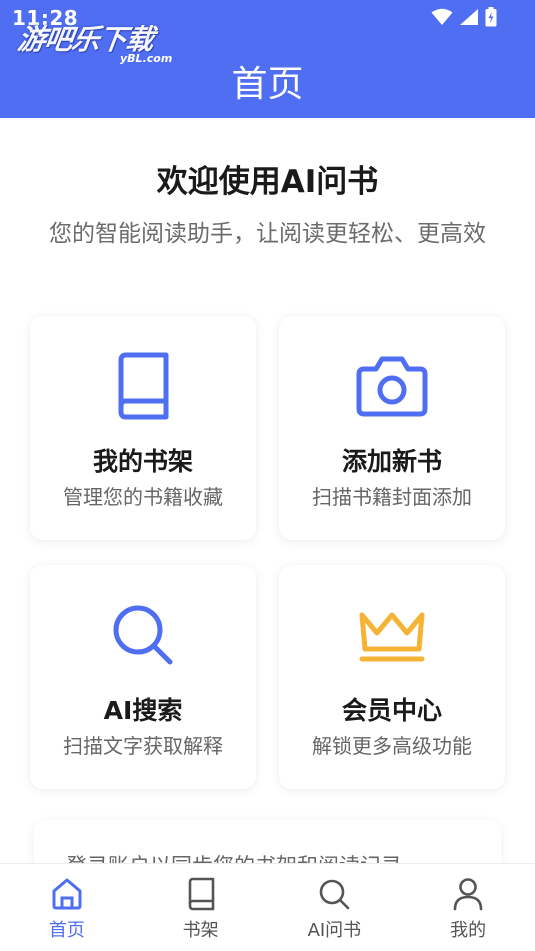 The width and height of the screenshot is (535, 951). I want to click on camera-icon, so click(392, 386).